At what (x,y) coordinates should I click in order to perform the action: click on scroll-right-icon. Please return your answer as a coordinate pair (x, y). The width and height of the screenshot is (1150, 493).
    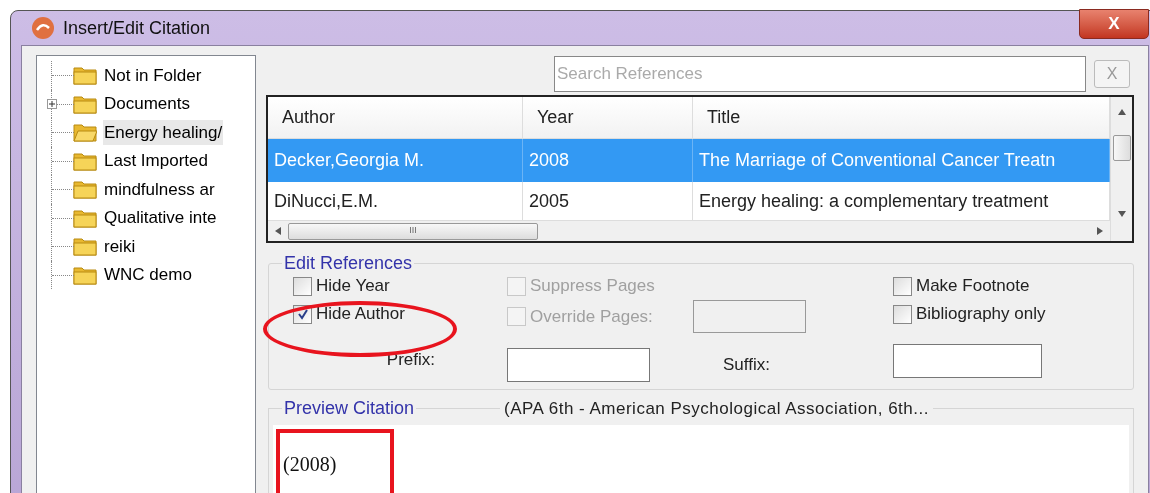
    Looking at the image, I should click on (1100, 231).